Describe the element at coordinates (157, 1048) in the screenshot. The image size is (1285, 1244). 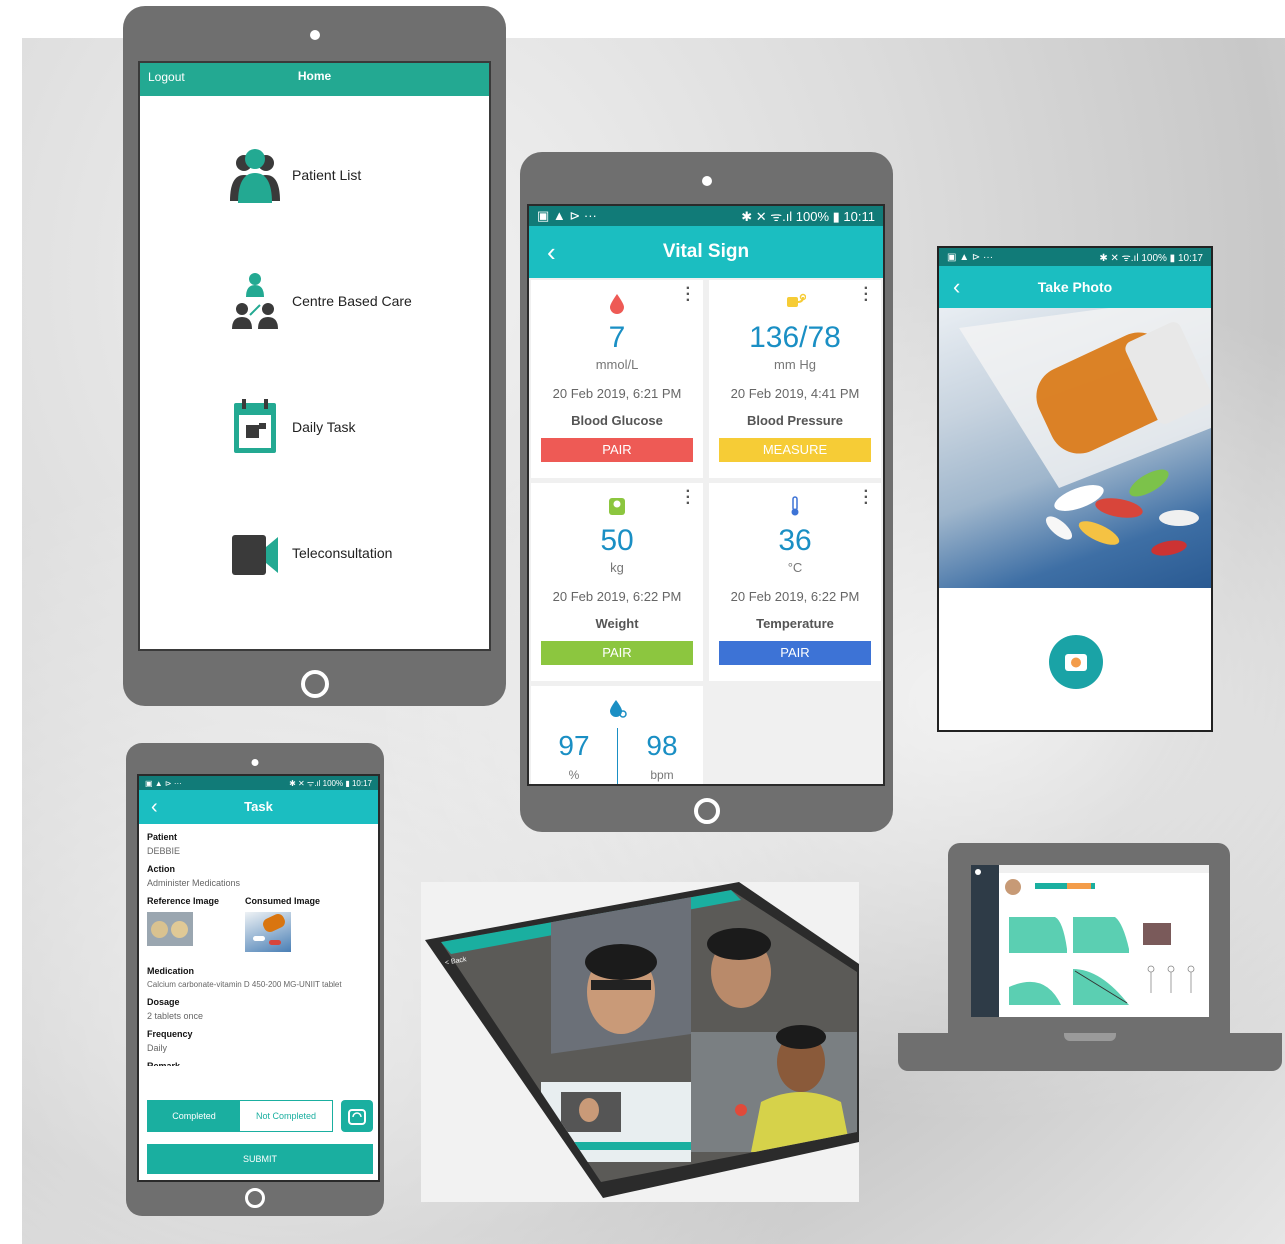
I see `frequency-value: Daily` at that location.